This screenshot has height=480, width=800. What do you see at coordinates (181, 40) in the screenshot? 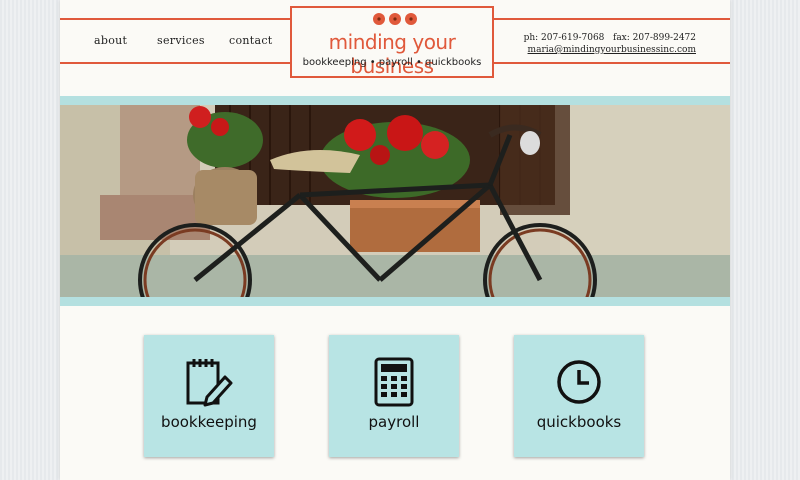
I see `nav-services-link: services` at bounding box center [181, 40].